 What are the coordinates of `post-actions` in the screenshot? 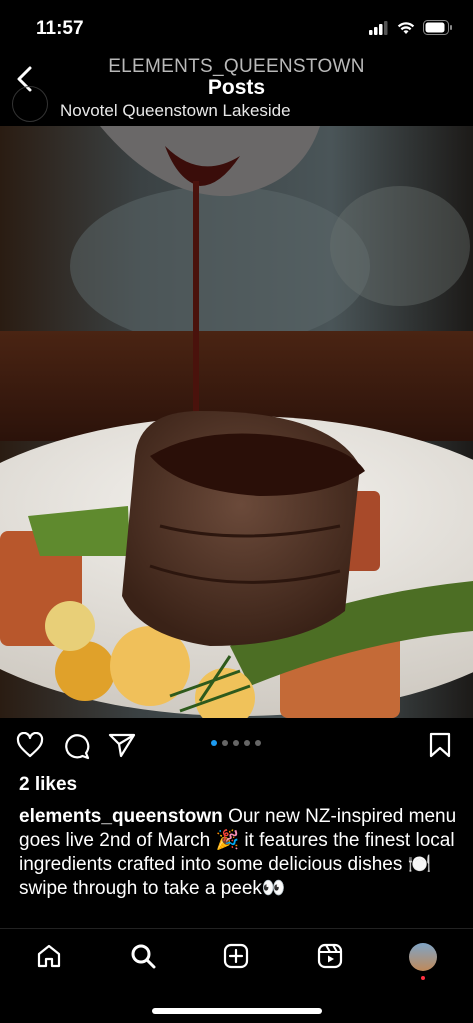 It's located at (236, 745).